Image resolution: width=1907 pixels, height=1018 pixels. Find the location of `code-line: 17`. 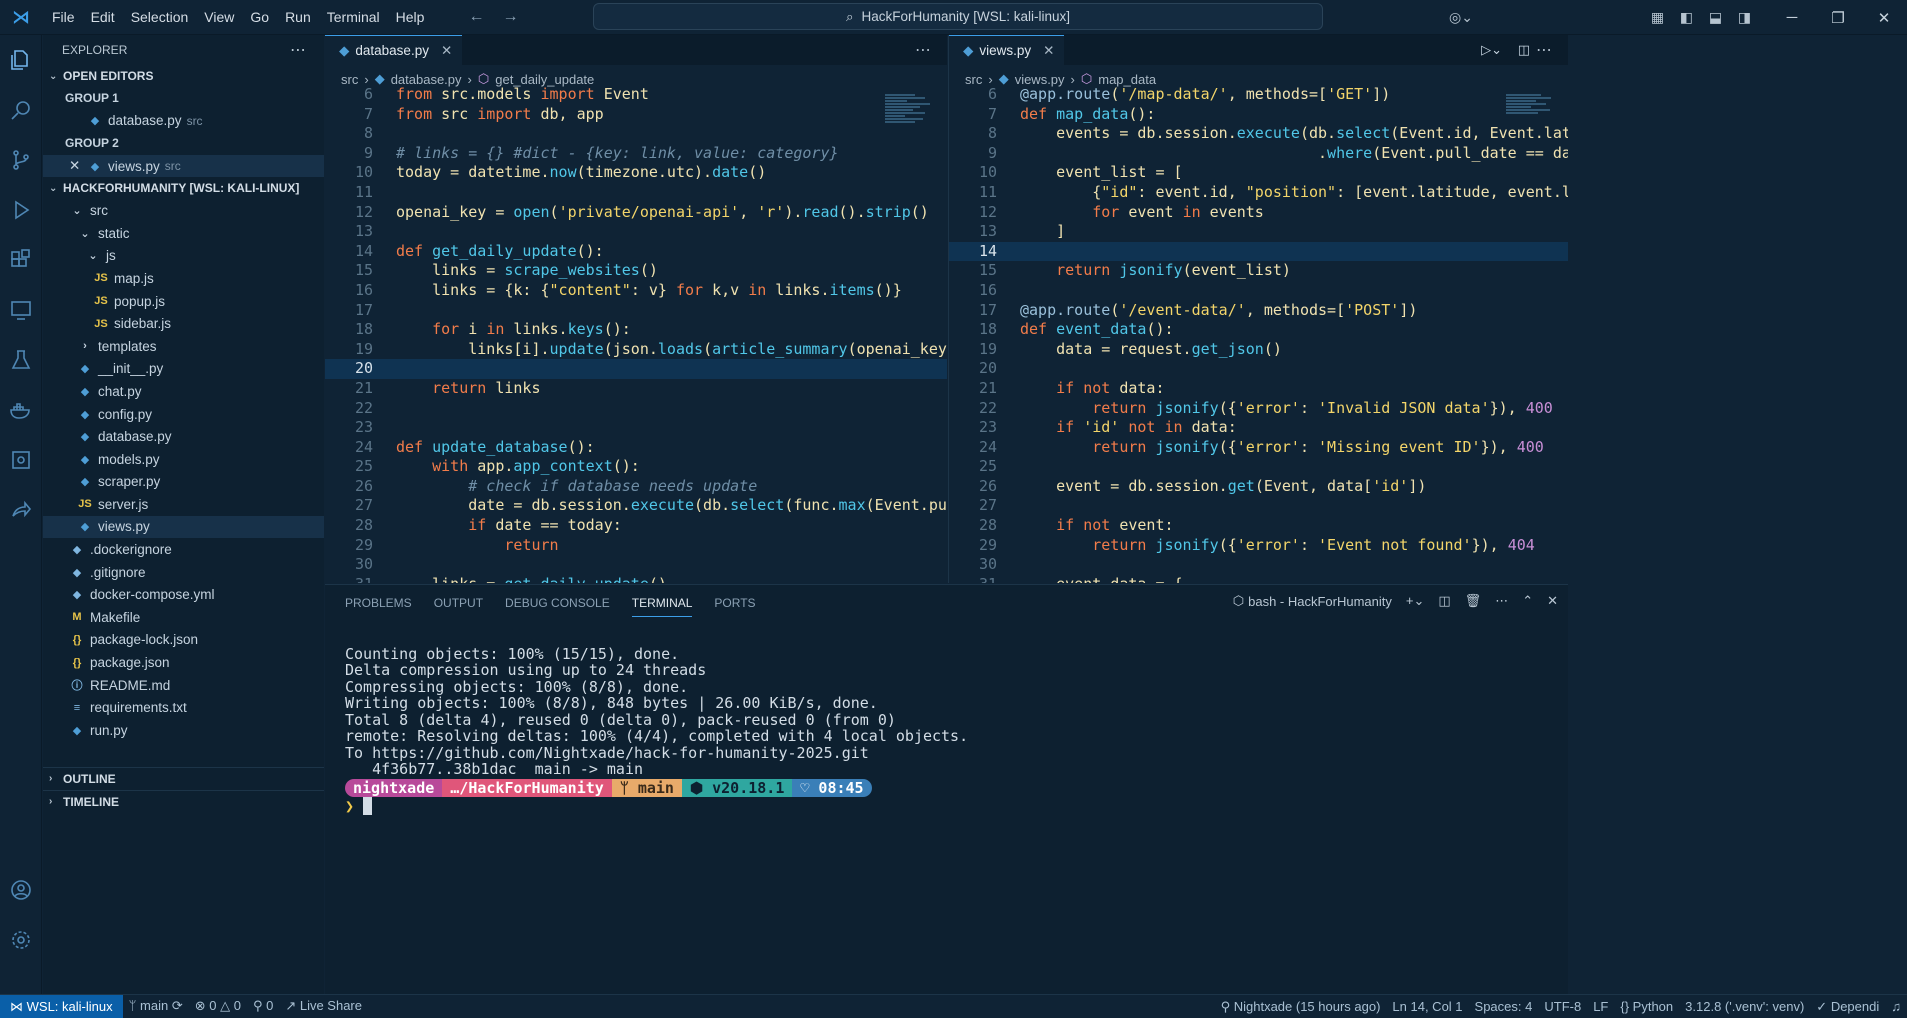

code-line: 17 is located at coordinates (636, 311).